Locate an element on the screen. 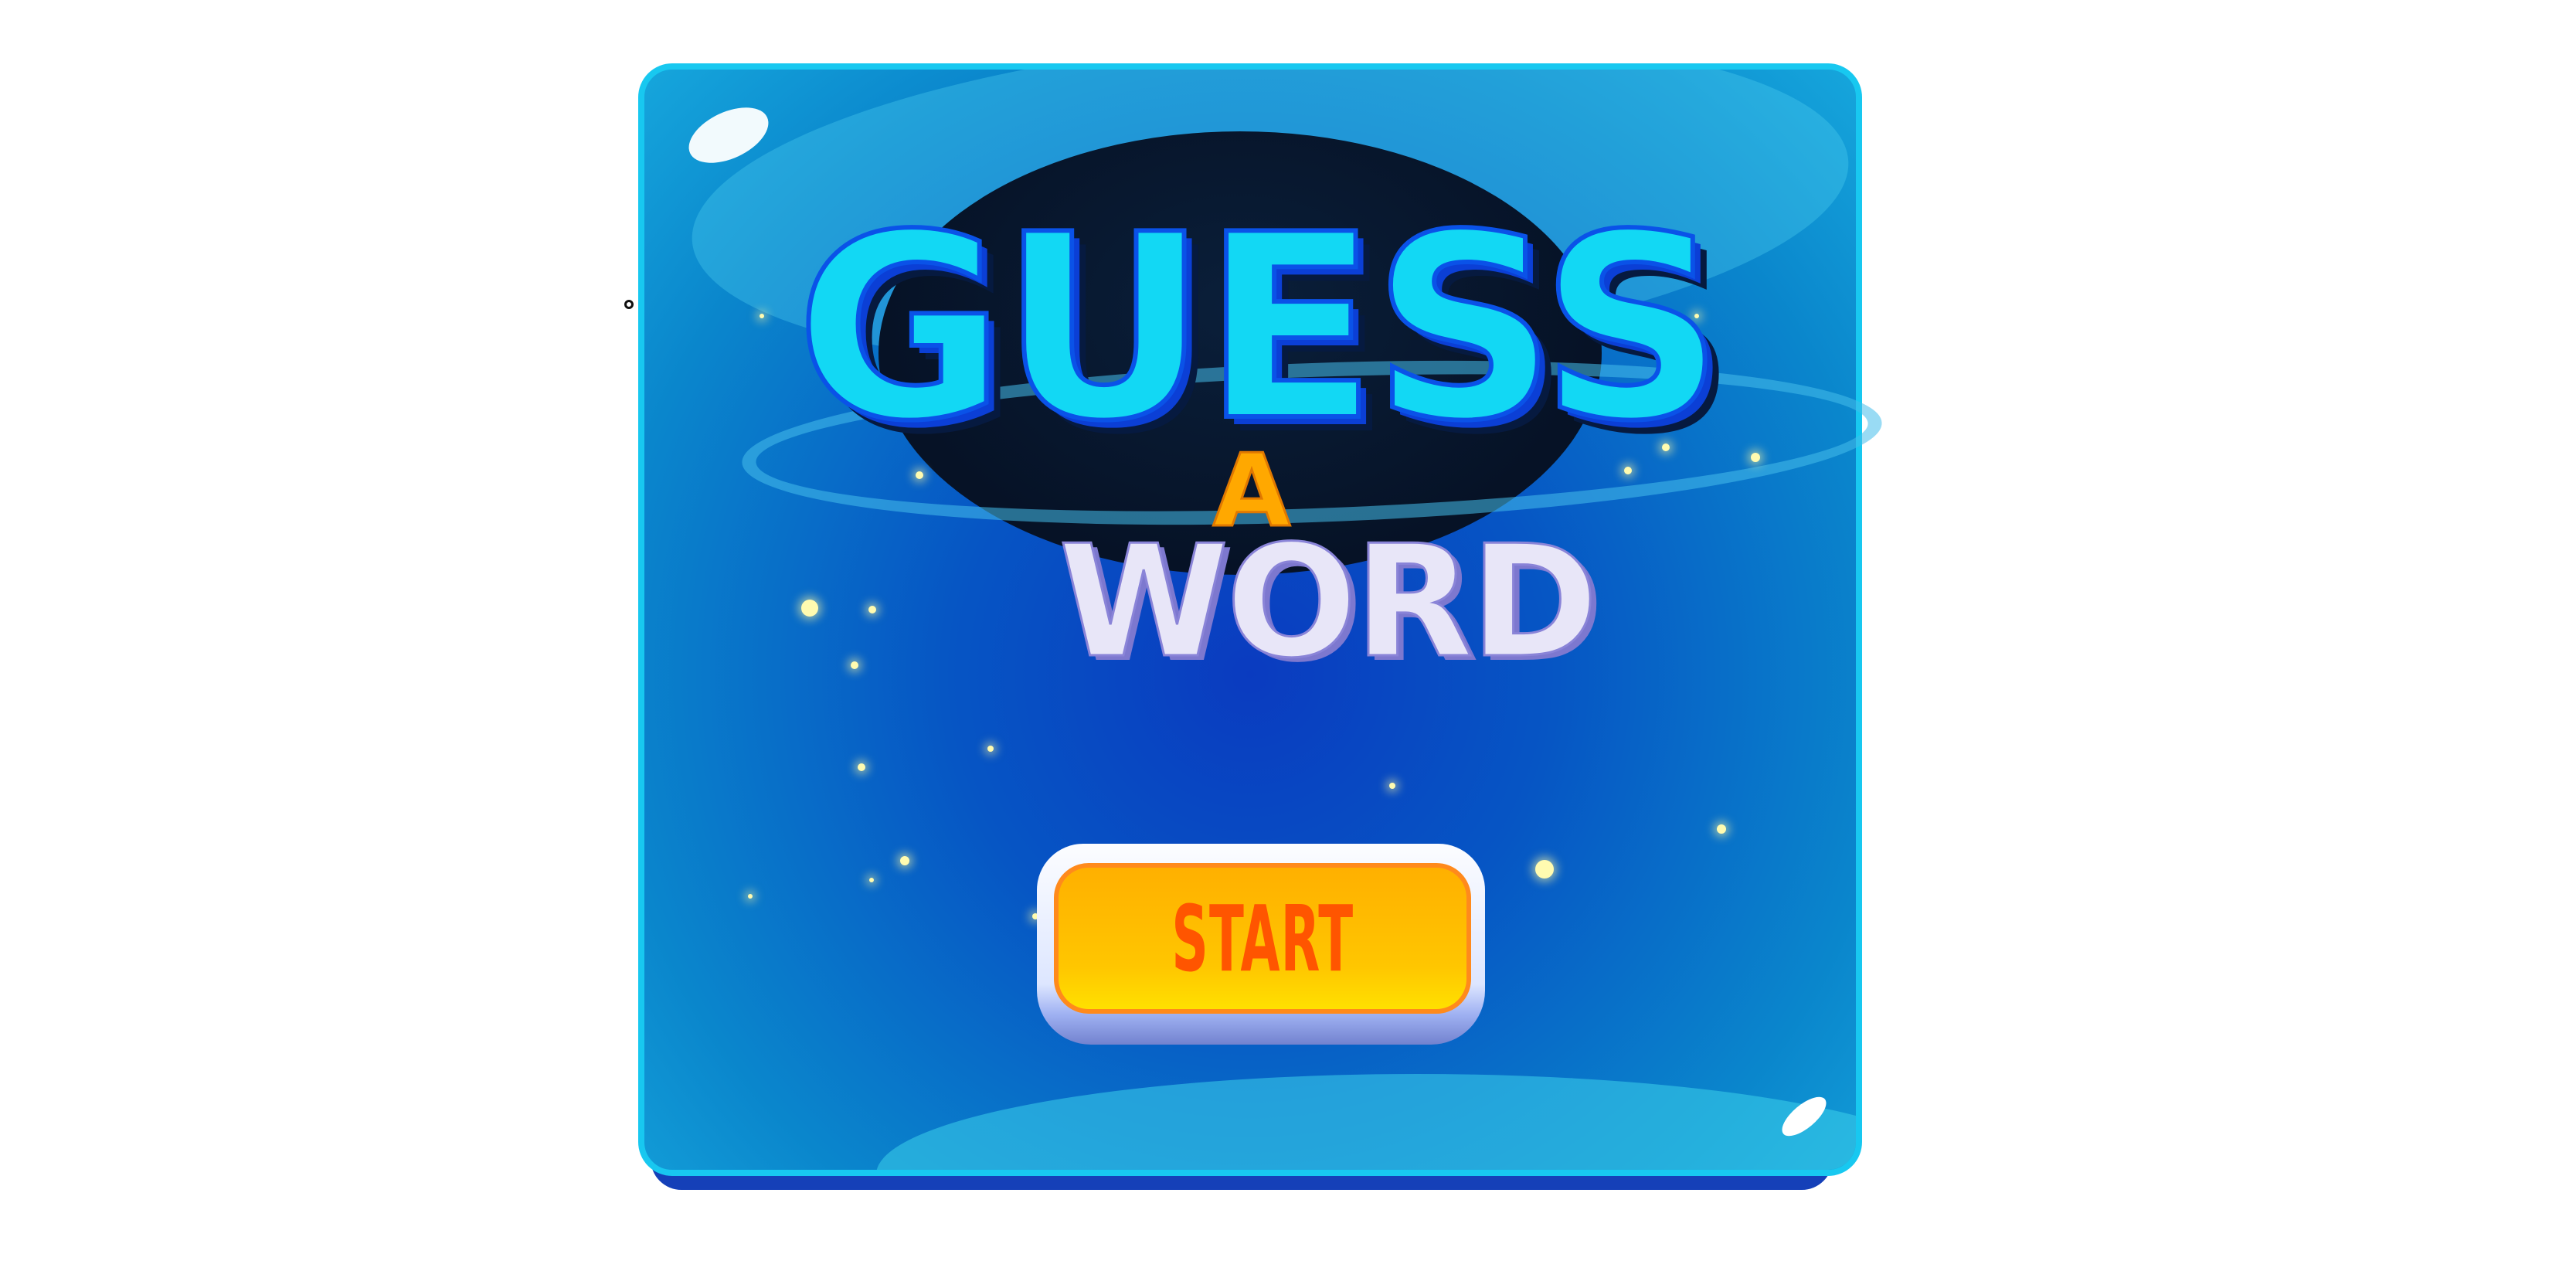 Image resolution: width=2576 pixels, height=1288 pixels. marker-dot is located at coordinates (629, 304).